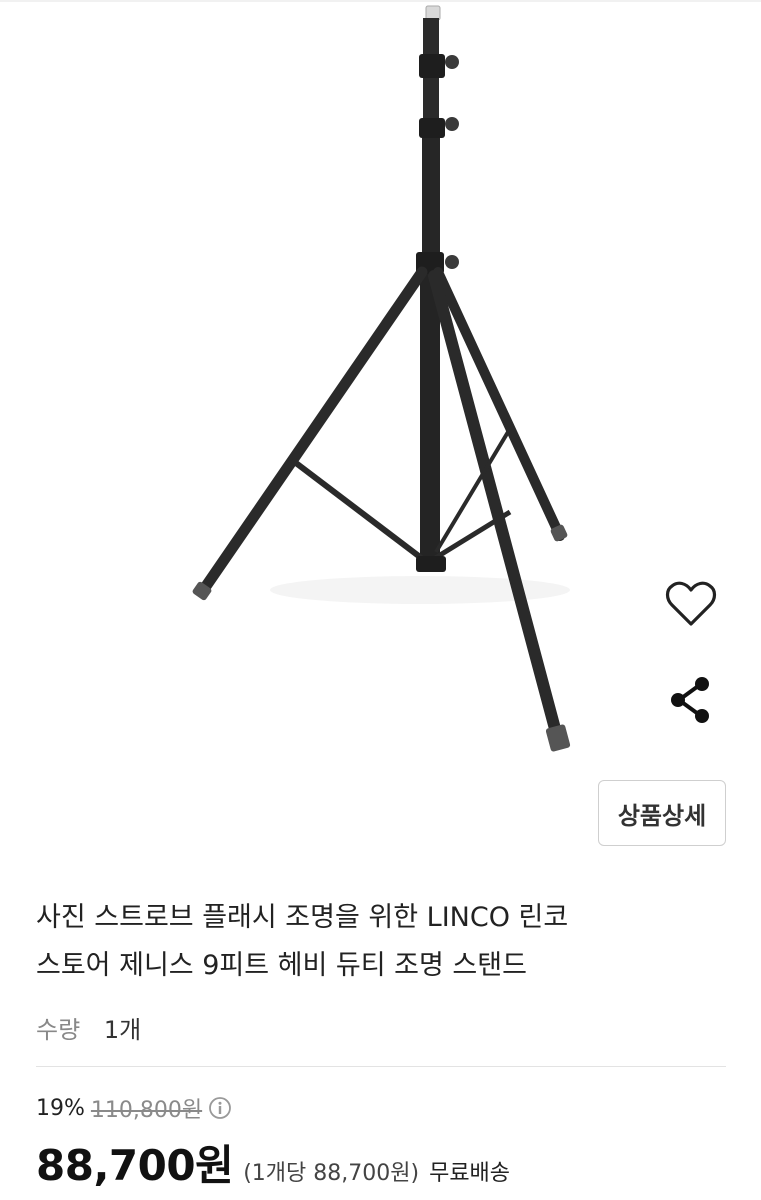  Describe the element at coordinates (220, 1108) in the screenshot. I see `info-icon` at that location.